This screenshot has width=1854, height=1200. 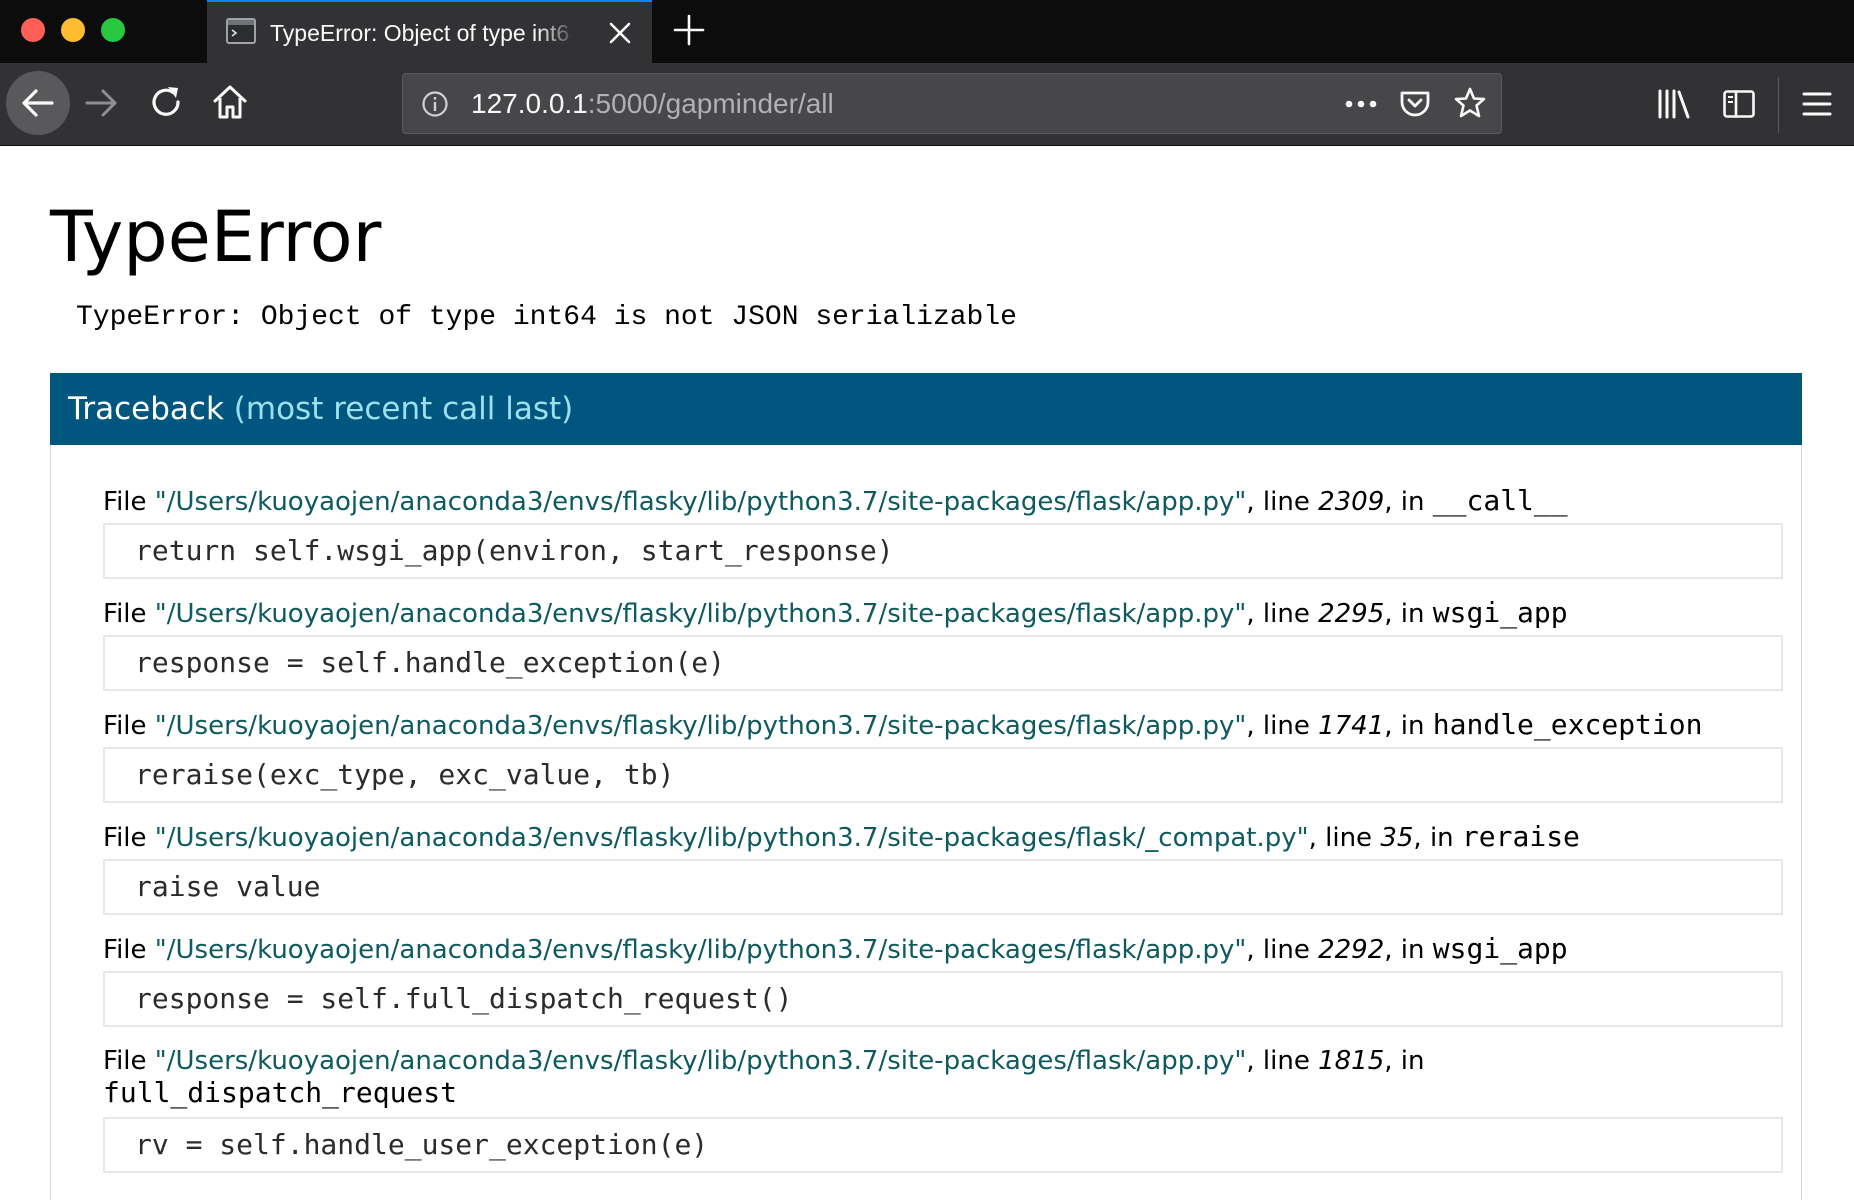 What do you see at coordinates (943, 999) in the screenshot?
I see `frame-source-line: response = self.full_dispatch_request()` at bounding box center [943, 999].